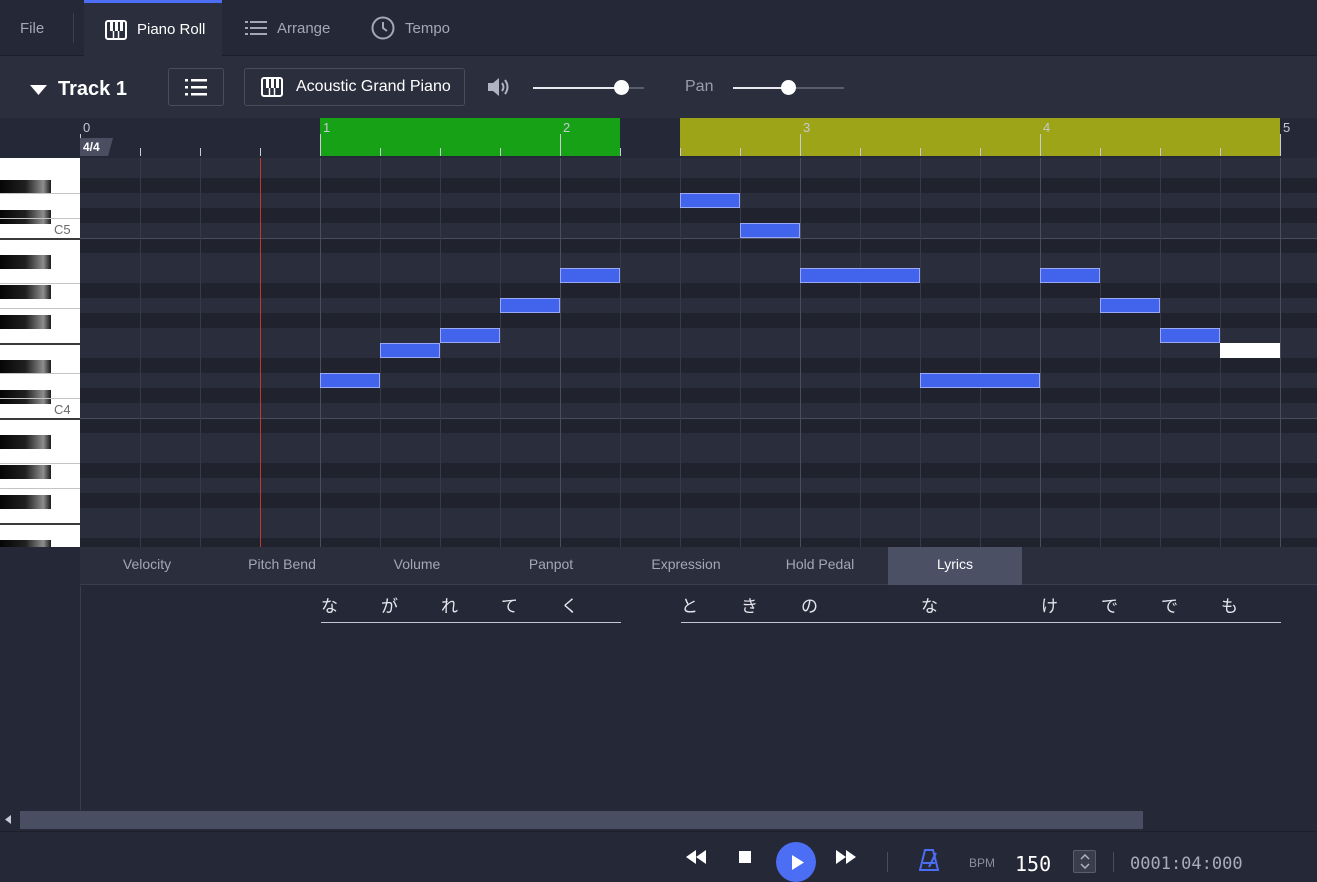 This screenshot has height=882, width=1317. What do you see at coordinates (116, 29) in the screenshot?
I see `piano-icon` at bounding box center [116, 29].